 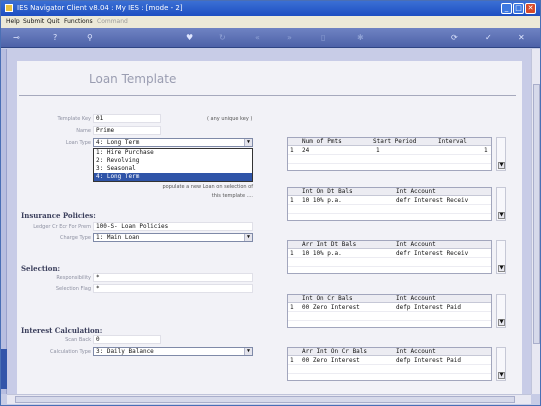 I want to click on ledger-label: Ledger Cr Ecr For Prem, so click(x=62, y=227).